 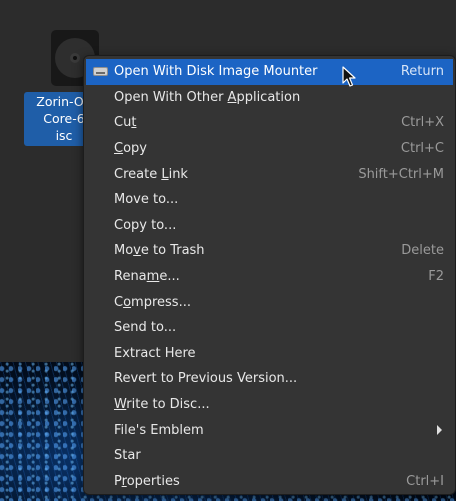 I want to click on shortcut-create-link: Shift+Ctrl+M, so click(x=401, y=174).